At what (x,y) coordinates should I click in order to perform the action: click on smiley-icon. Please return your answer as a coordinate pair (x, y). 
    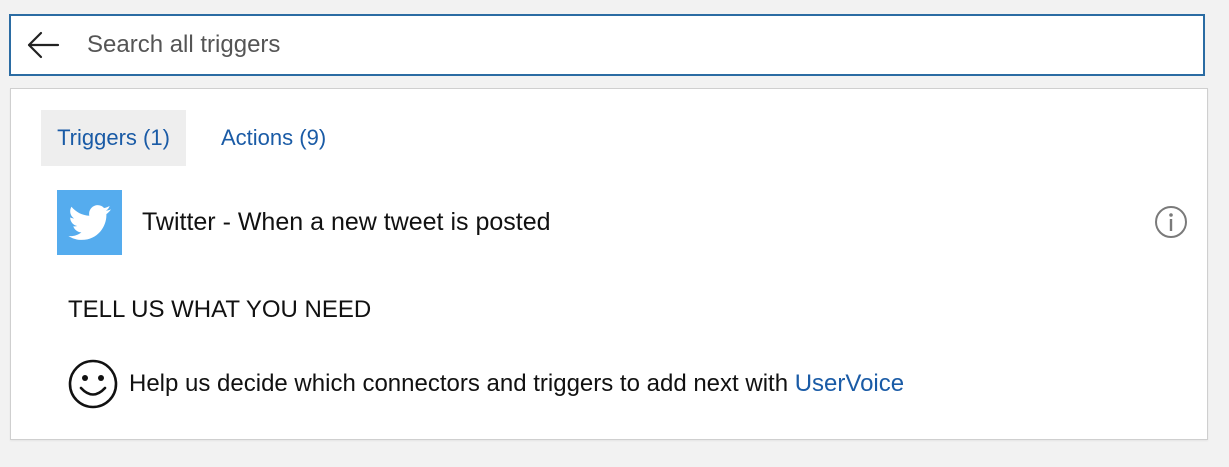
    Looking at the image, I should click on (93, 384).